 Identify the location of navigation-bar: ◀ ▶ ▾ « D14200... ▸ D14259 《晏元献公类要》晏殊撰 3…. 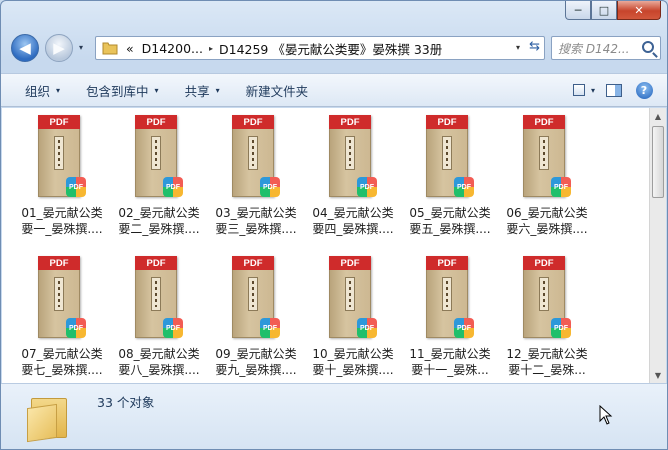
(335, 49).